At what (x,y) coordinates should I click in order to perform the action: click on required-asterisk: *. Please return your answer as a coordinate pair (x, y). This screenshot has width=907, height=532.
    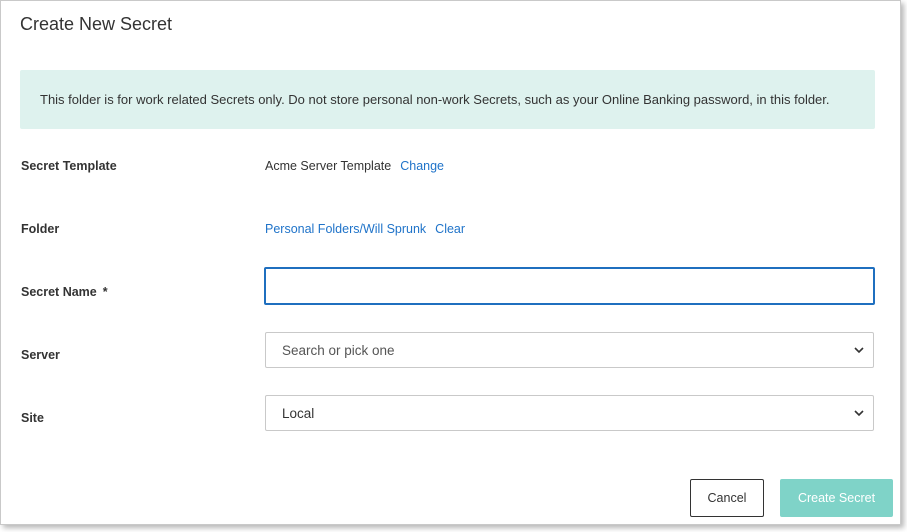
    Looking at the image, I should click on (105, 292).